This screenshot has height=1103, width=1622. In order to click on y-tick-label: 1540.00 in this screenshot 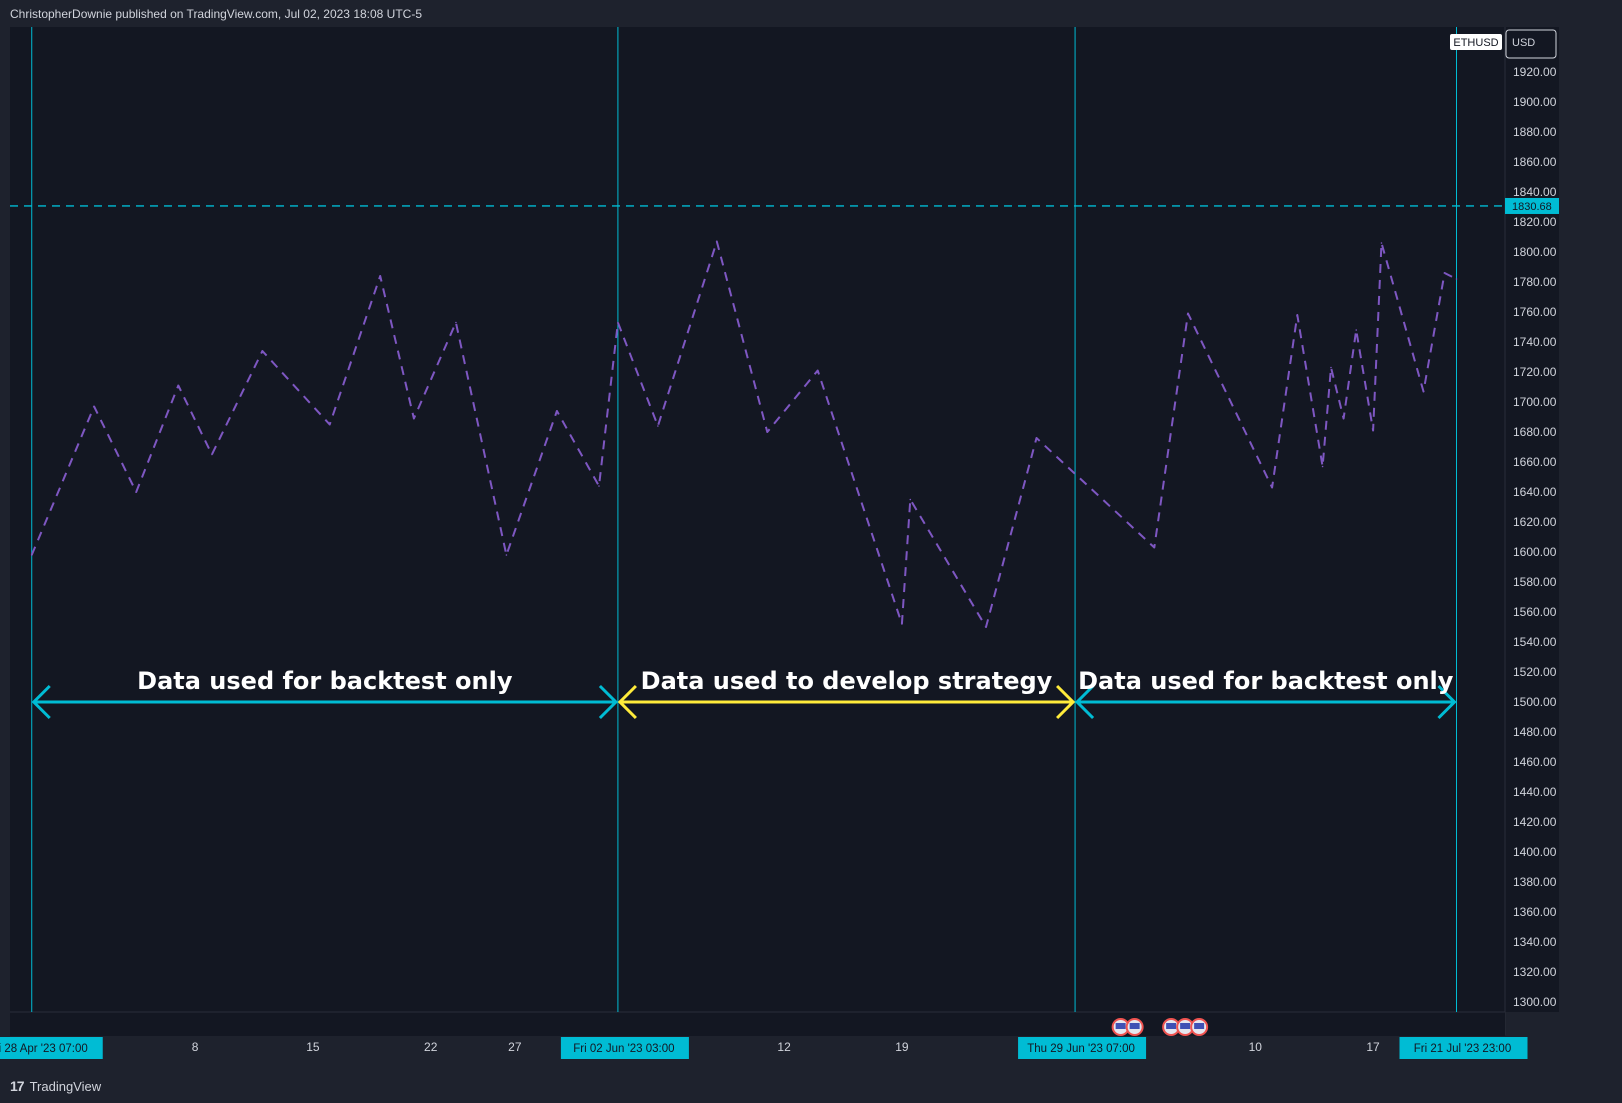, I will do `click(1535, 642)`.